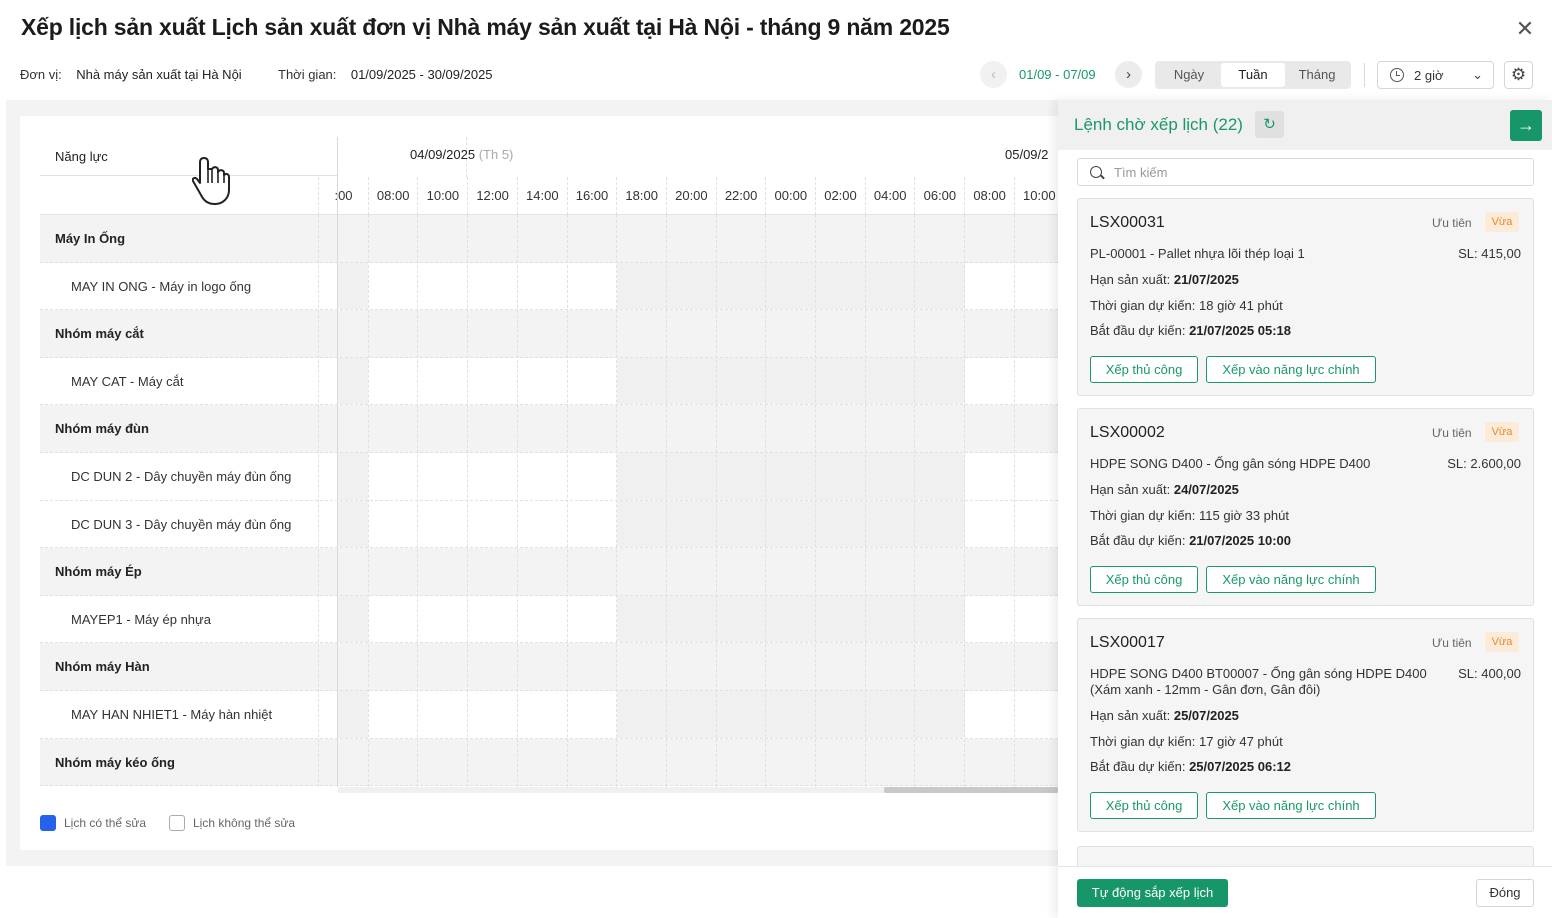  Describe the element at coordinates (840, 196) in the screenshot. I see `time-slot-header: 02:00` at that location.